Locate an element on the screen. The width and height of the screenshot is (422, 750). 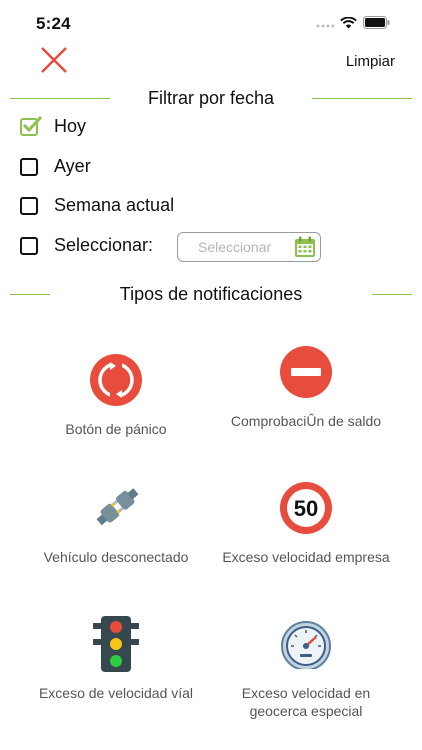
panic-button-icon is located at coordinates (116, 380).